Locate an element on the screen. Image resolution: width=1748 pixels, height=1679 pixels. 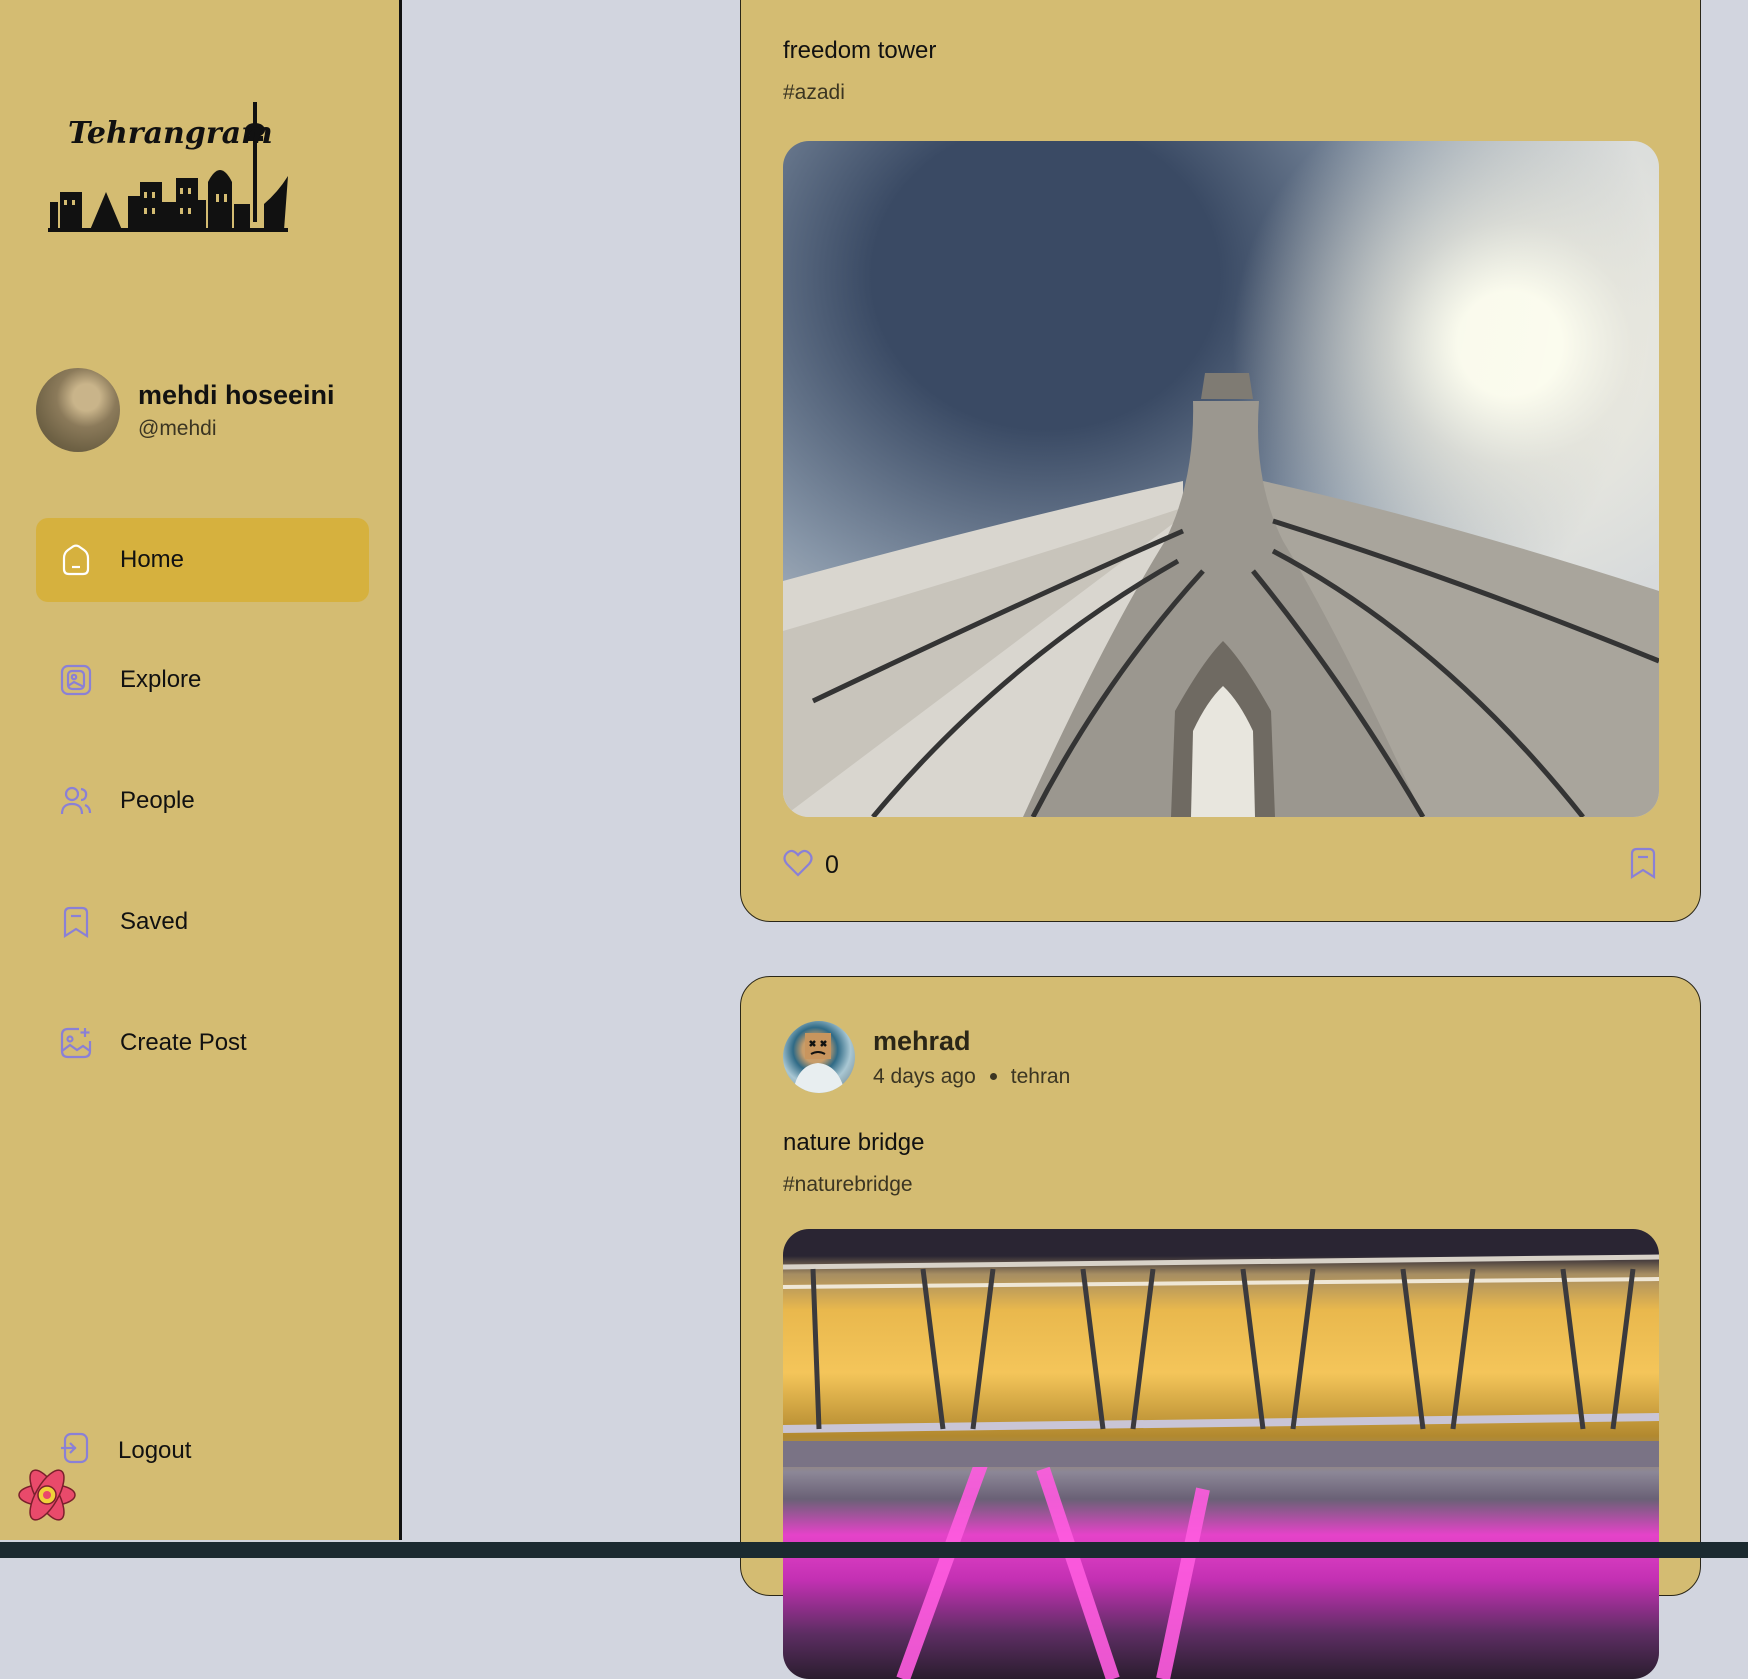
like-row: 0 is located at coordinates (811, 865).